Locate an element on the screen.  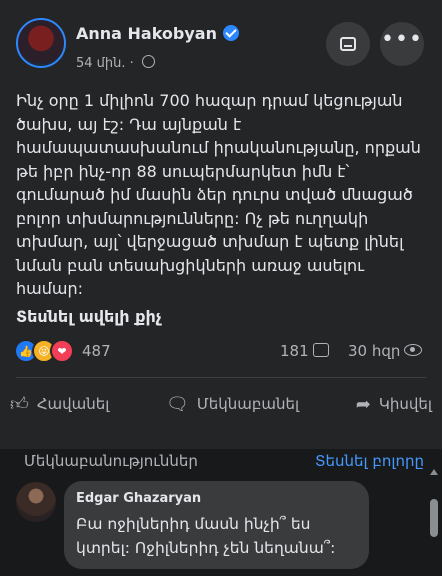
love-reaction-icon: ❤ is located at coordinates (62, 351).